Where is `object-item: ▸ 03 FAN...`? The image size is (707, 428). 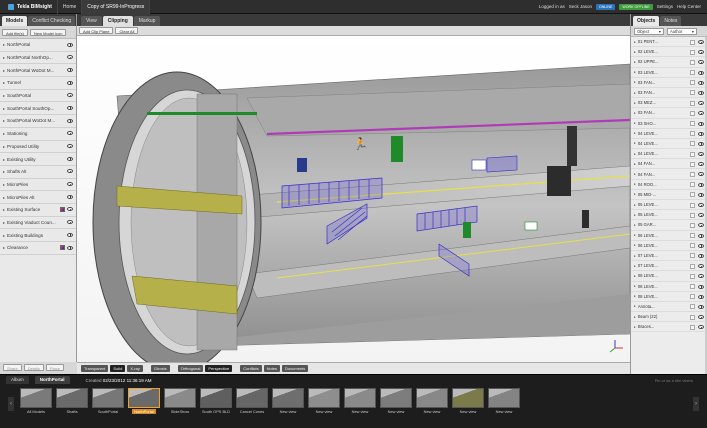 object-item: ▸ 03 FAN... is located at coordinates (669, 83).